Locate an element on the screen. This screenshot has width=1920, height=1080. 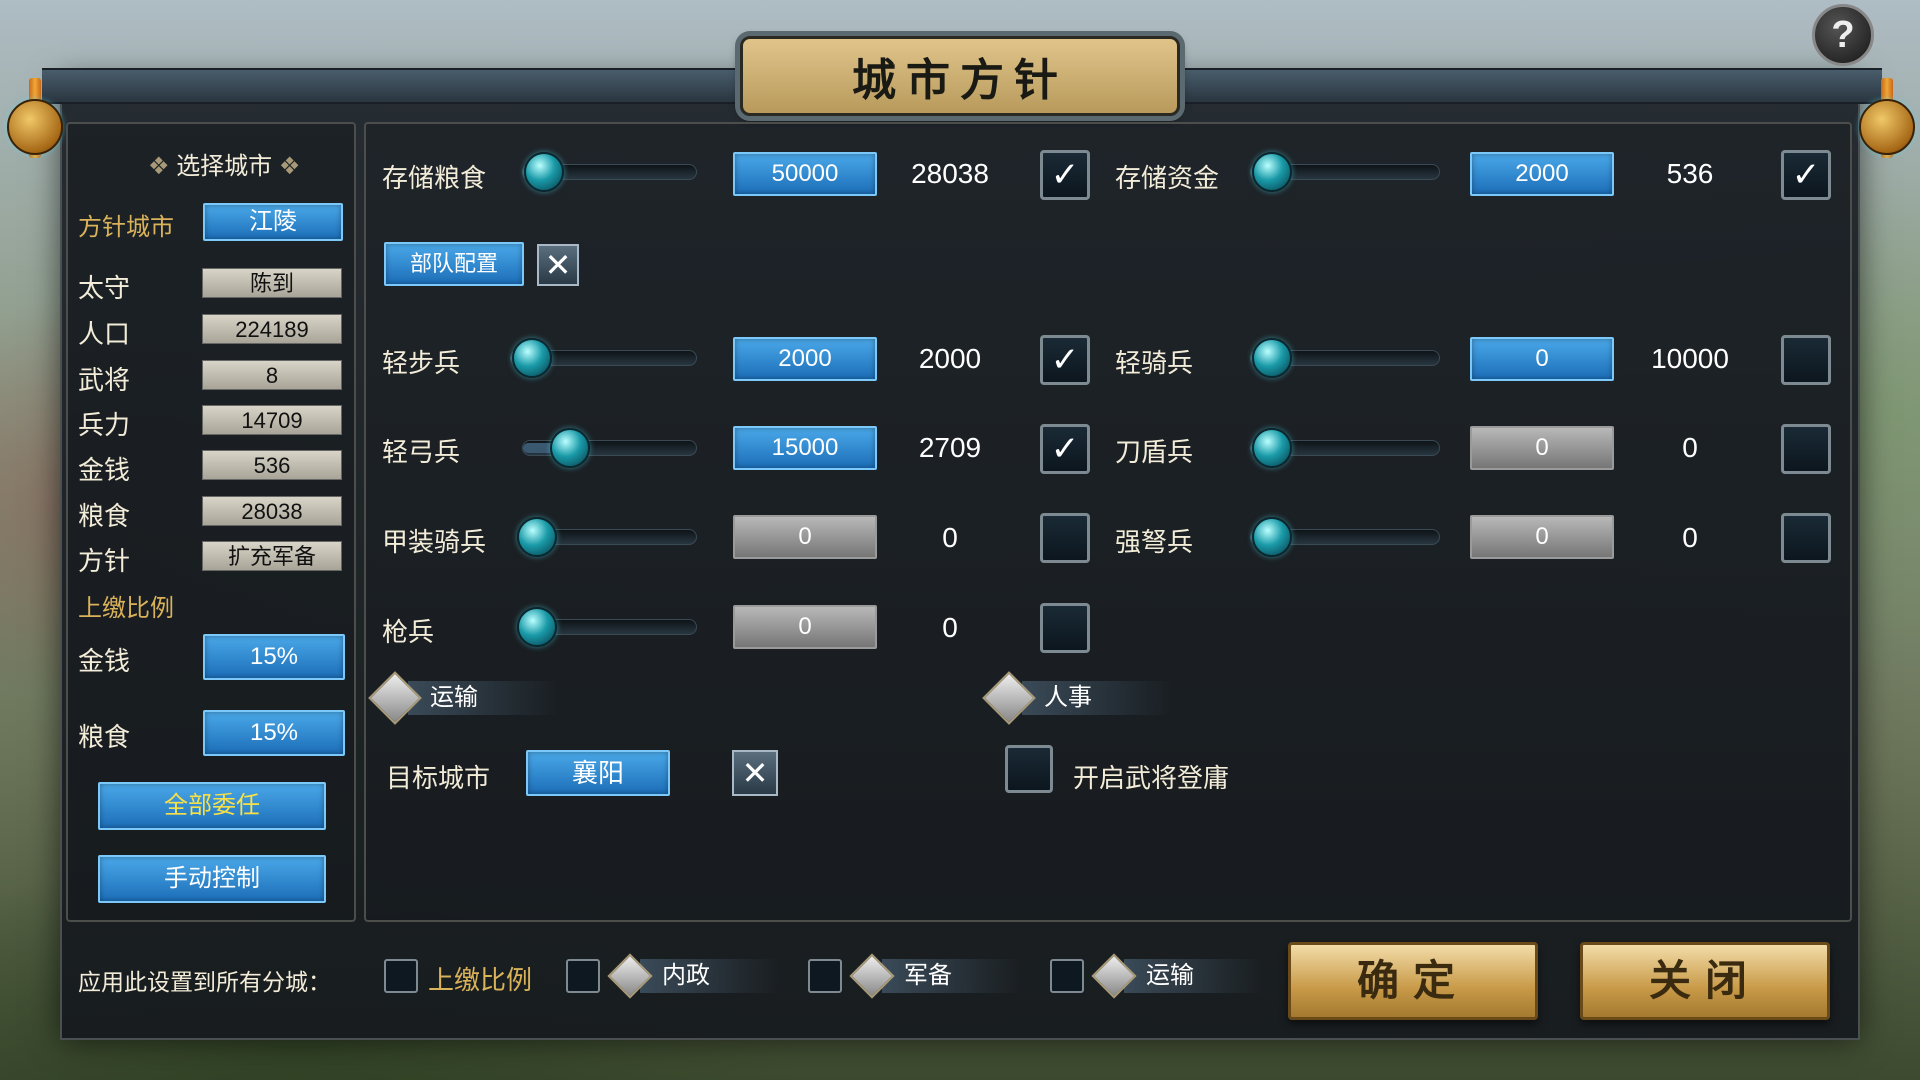
policy-city-select: 江陵 is located at coordinates (273, 222).